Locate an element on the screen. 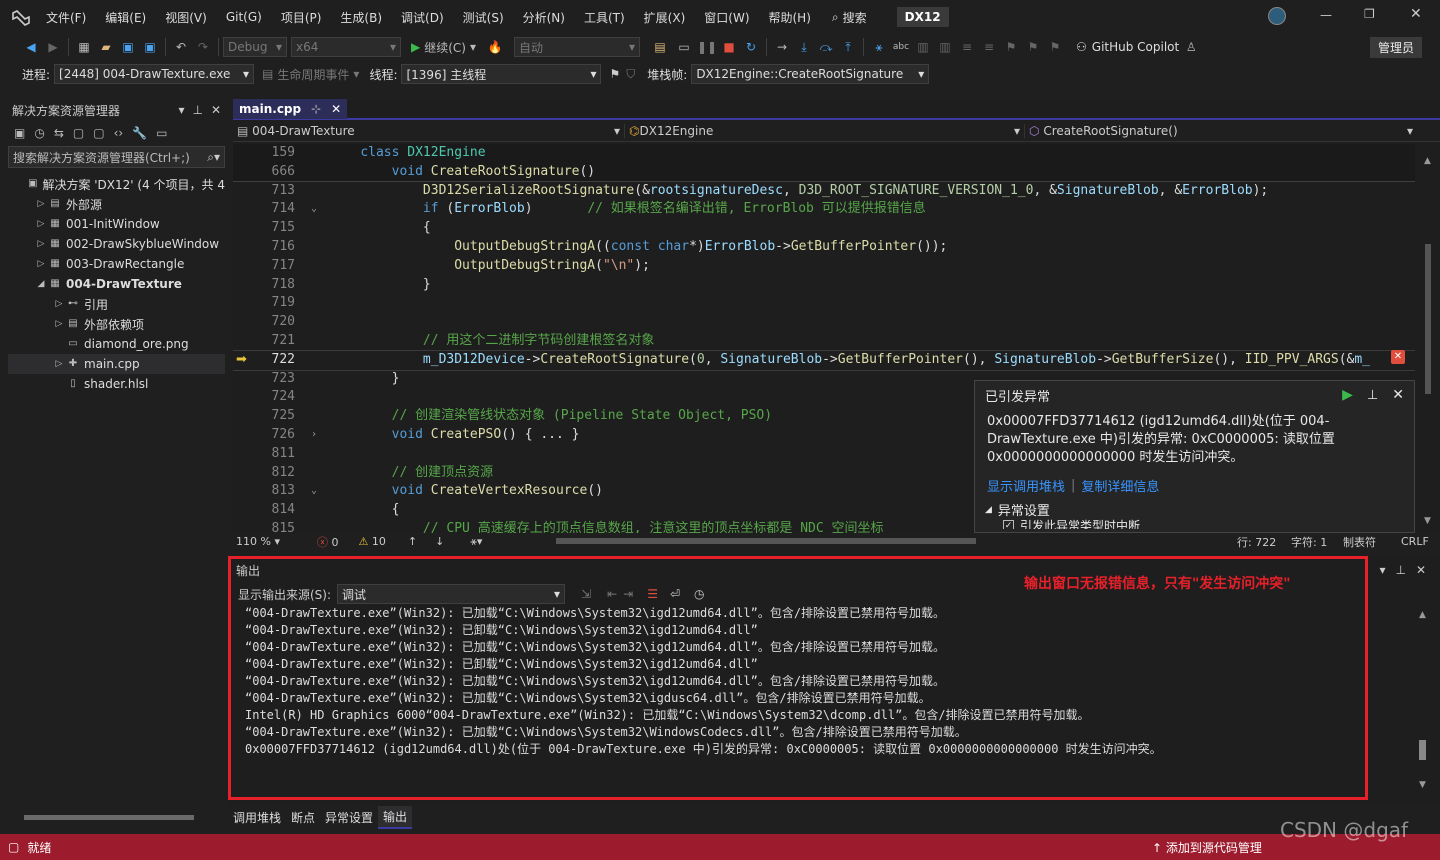  back-icon: ◀ is located at coordinates (31, 47).